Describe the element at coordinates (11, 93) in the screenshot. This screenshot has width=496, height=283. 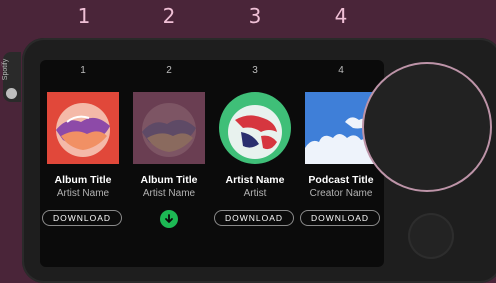
I see `spotify-logo-icon` at that location.